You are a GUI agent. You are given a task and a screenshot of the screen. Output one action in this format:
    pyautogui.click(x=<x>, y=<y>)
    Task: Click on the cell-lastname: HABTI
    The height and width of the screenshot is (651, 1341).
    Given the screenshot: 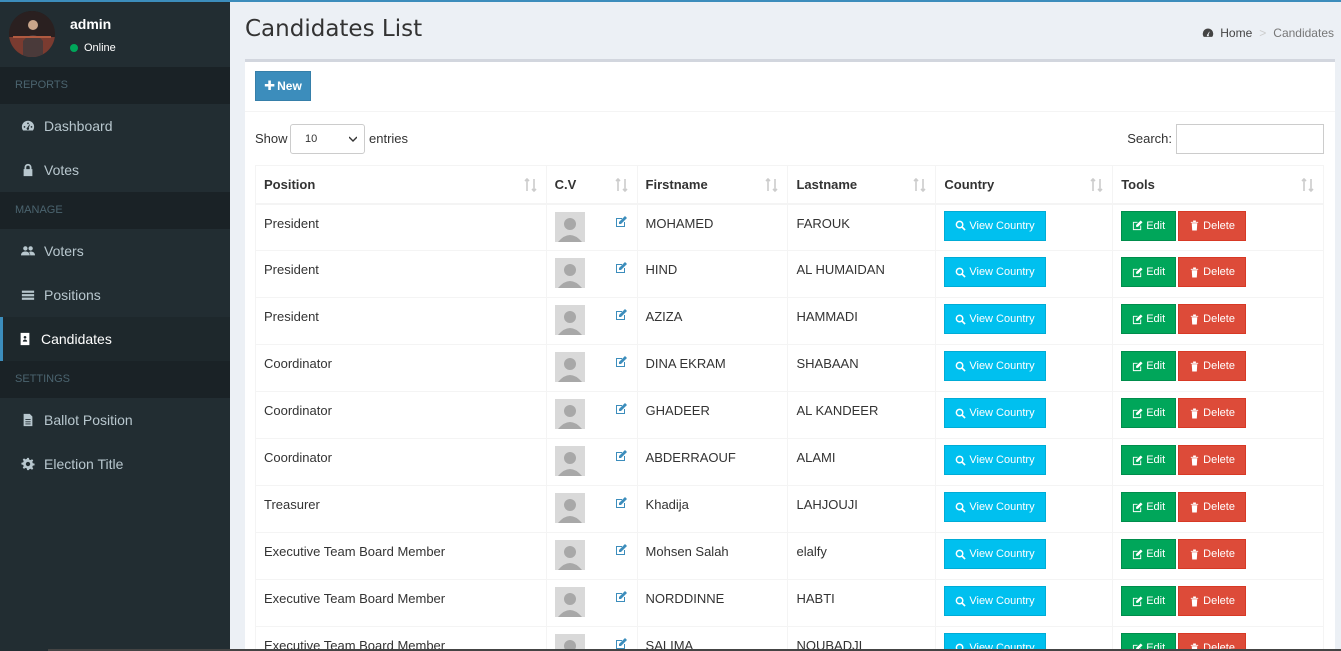 What is the action you would take?
    pyautogui.click(x=862, y=603)
    